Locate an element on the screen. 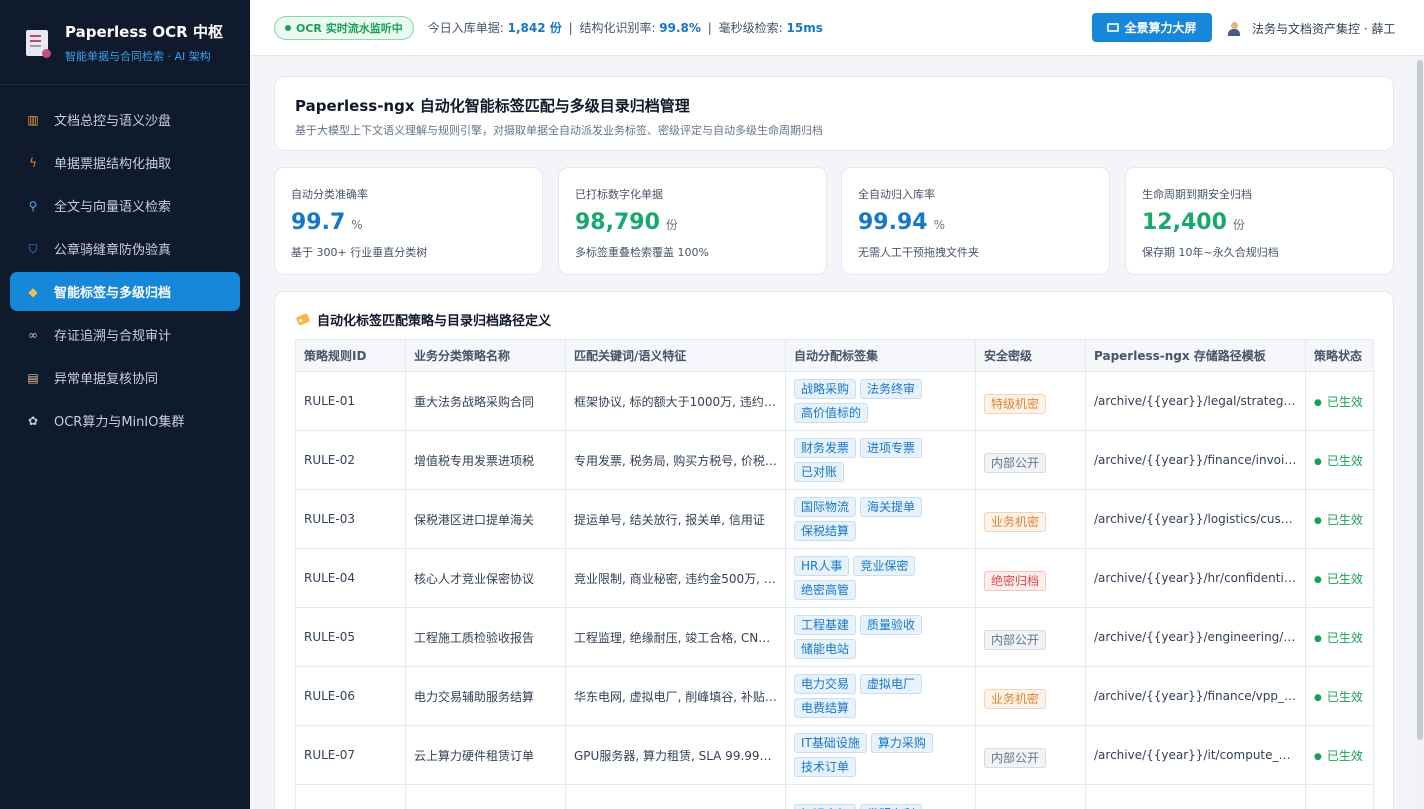  sidebar-item-3: ⛉ 公章骑缝章防伪验真 is located at coordinates (125, 248).